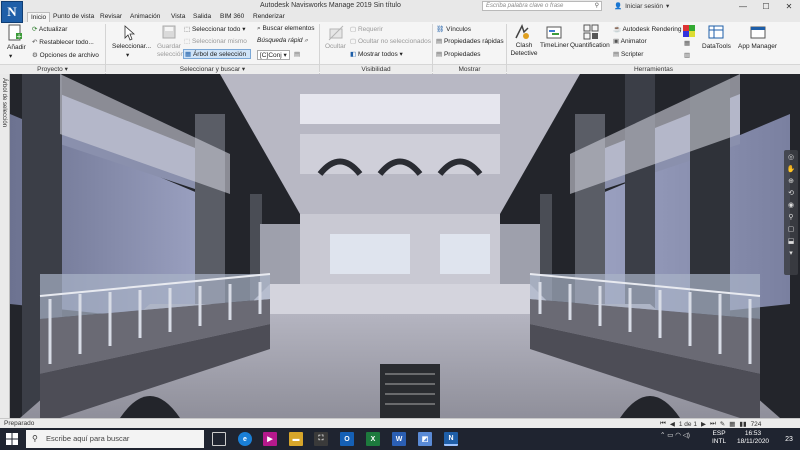 The height and width of the screenshot is (450, 800). What do you see at coordinates (39, 17) in the screenshot?
I see `tab-inicio: Inicio` at bounding box center [39, 17].